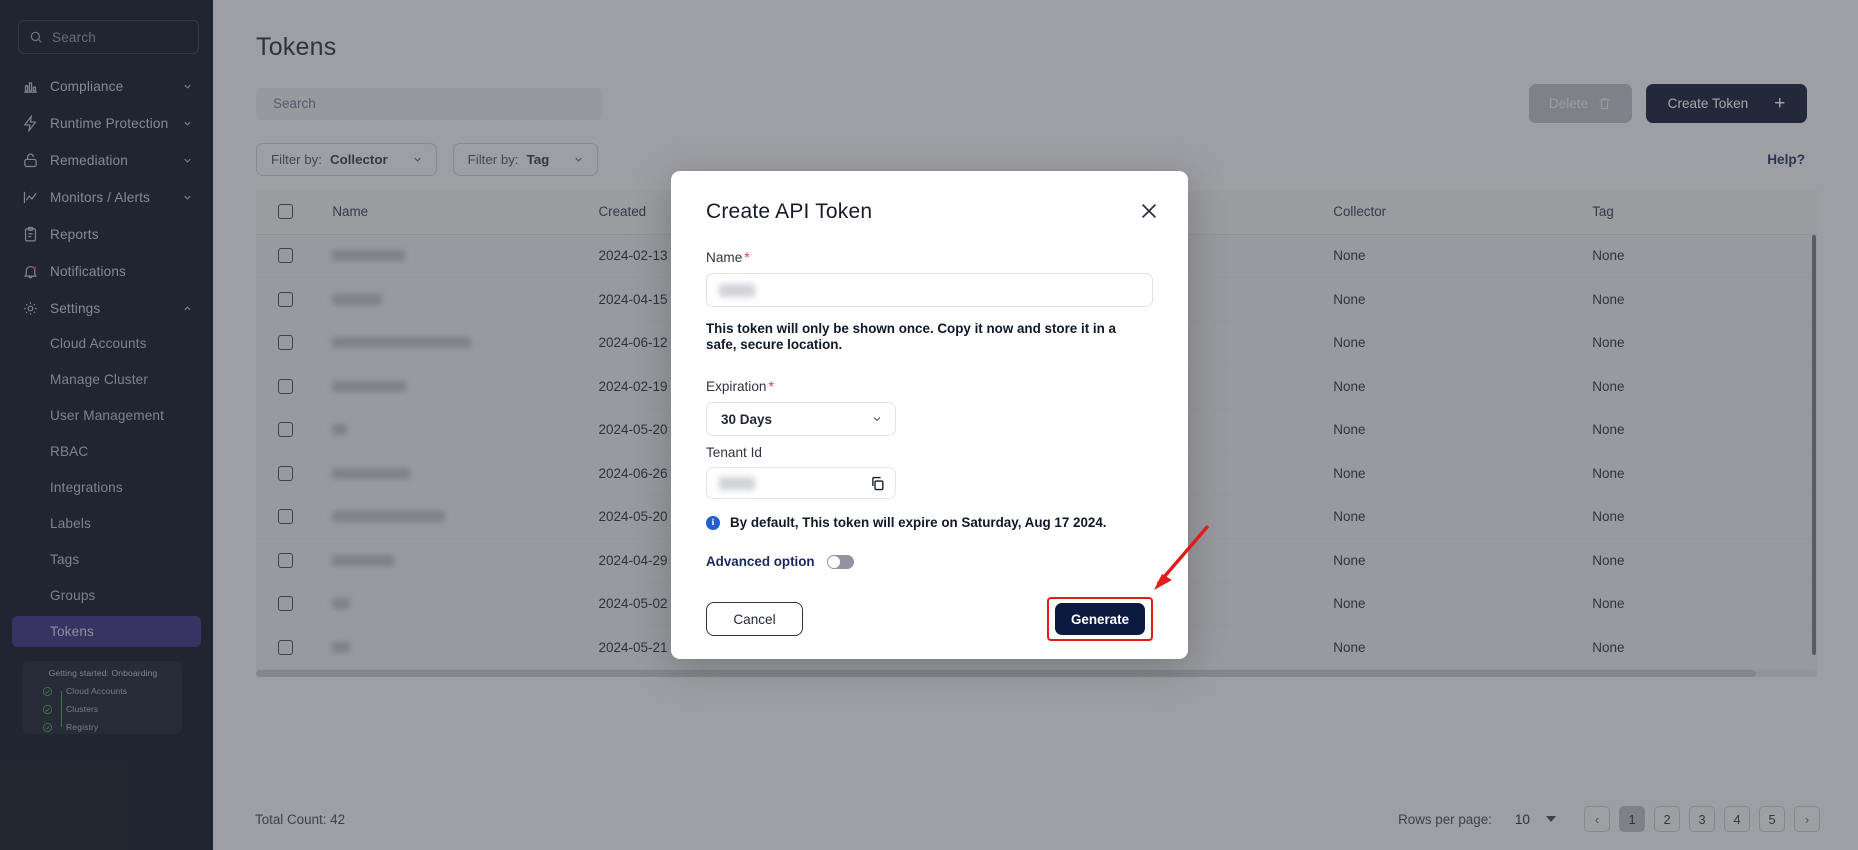 The image size is (1858, 850). I want to click on generate-button: Generate, so click(1100, 619).